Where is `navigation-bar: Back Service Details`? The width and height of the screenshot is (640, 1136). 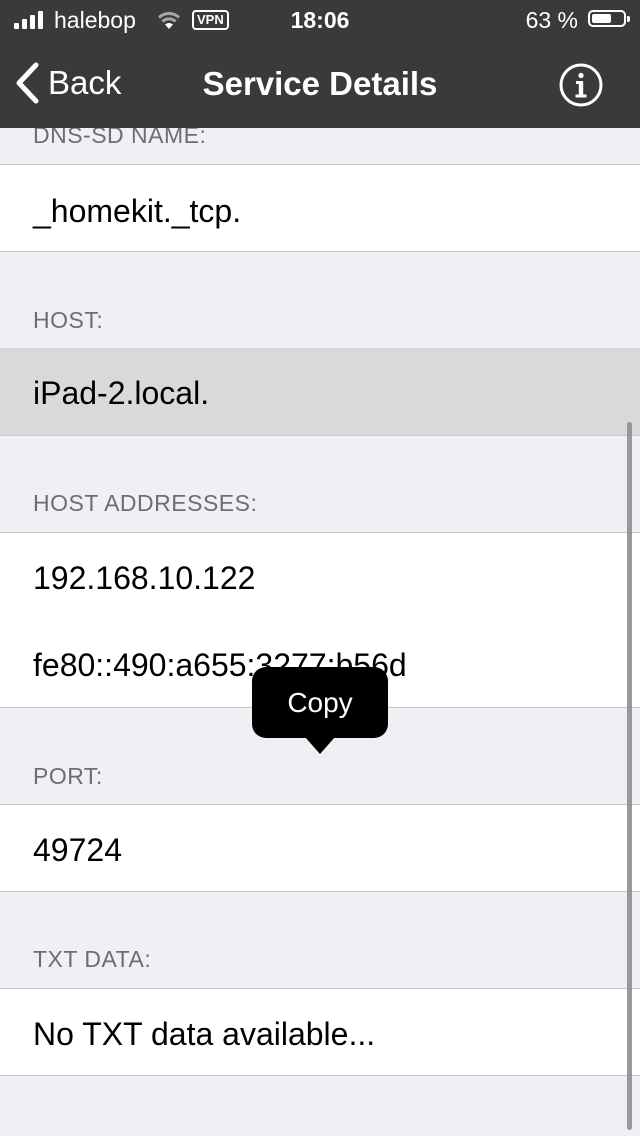
navigation-bar: Back Service Details is located at coordinates (320, 84).